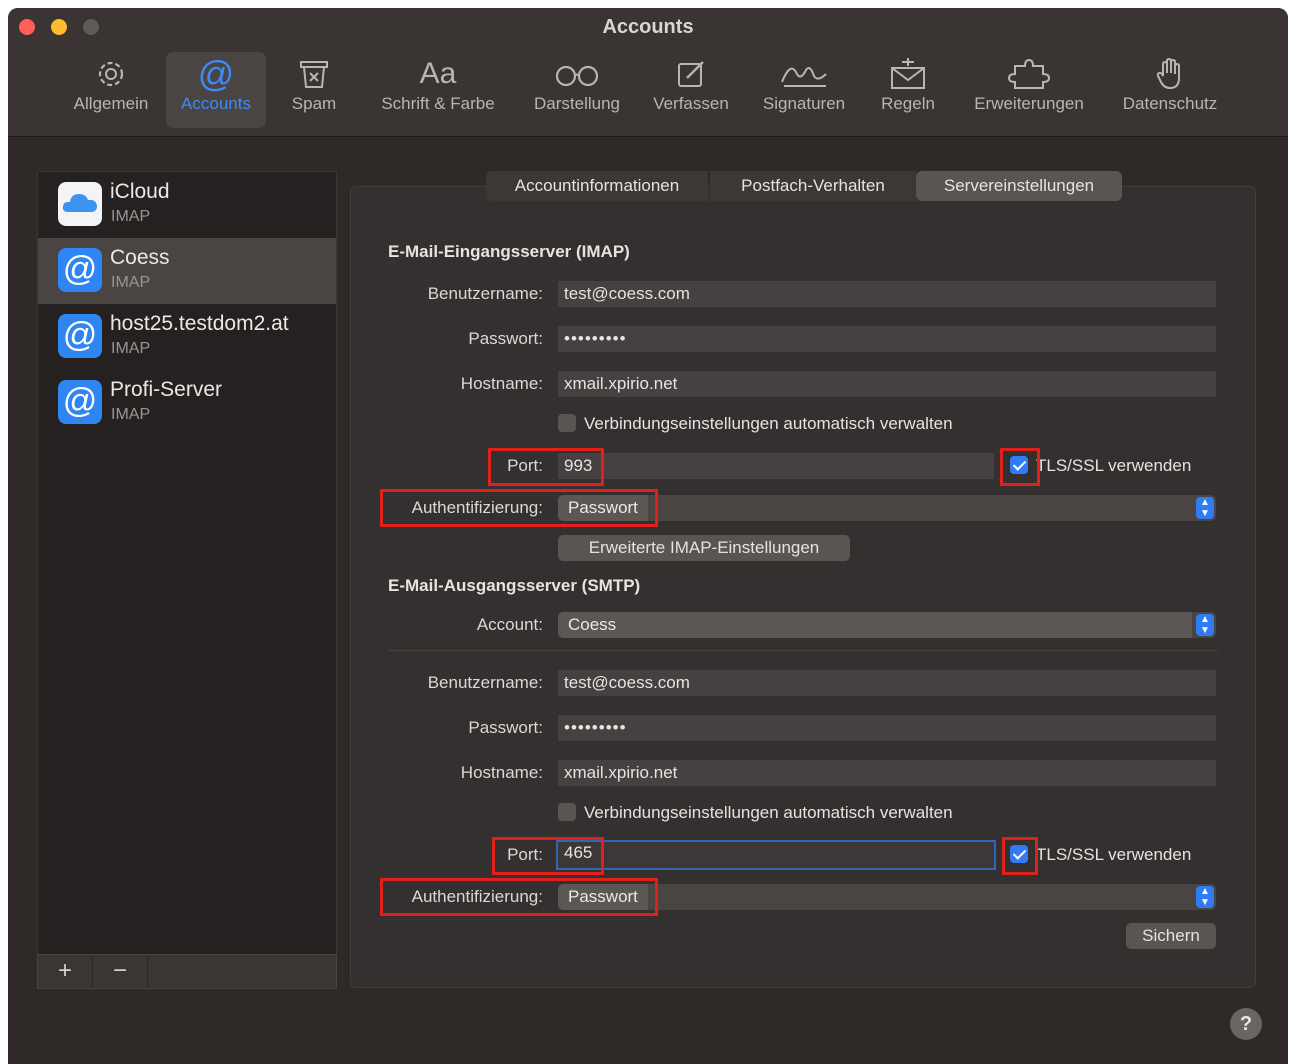  I want to click on help-button: ?, so click(1246, 1024).